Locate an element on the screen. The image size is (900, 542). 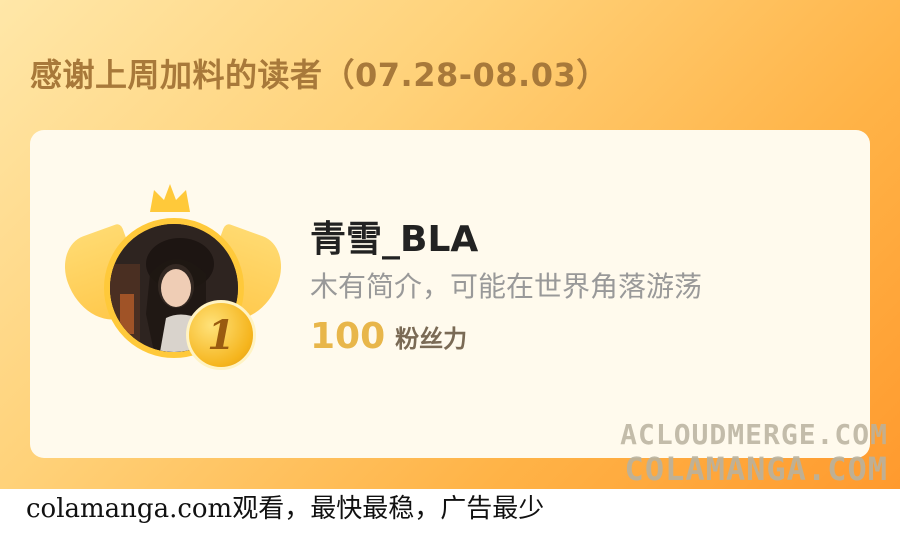
footer-note: colamanga.com观看，最快最稳，广告最少 is located at coordinates (285, 509).